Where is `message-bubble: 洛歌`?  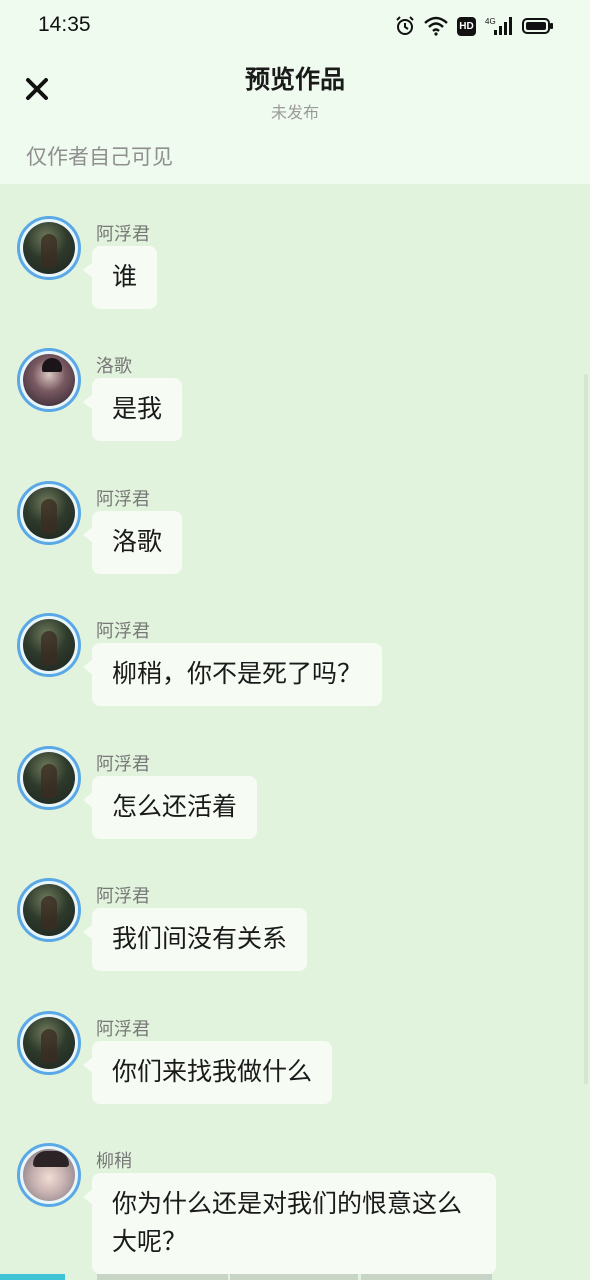 message-bubble: 洛歌 is located at coordinates (132, 542).